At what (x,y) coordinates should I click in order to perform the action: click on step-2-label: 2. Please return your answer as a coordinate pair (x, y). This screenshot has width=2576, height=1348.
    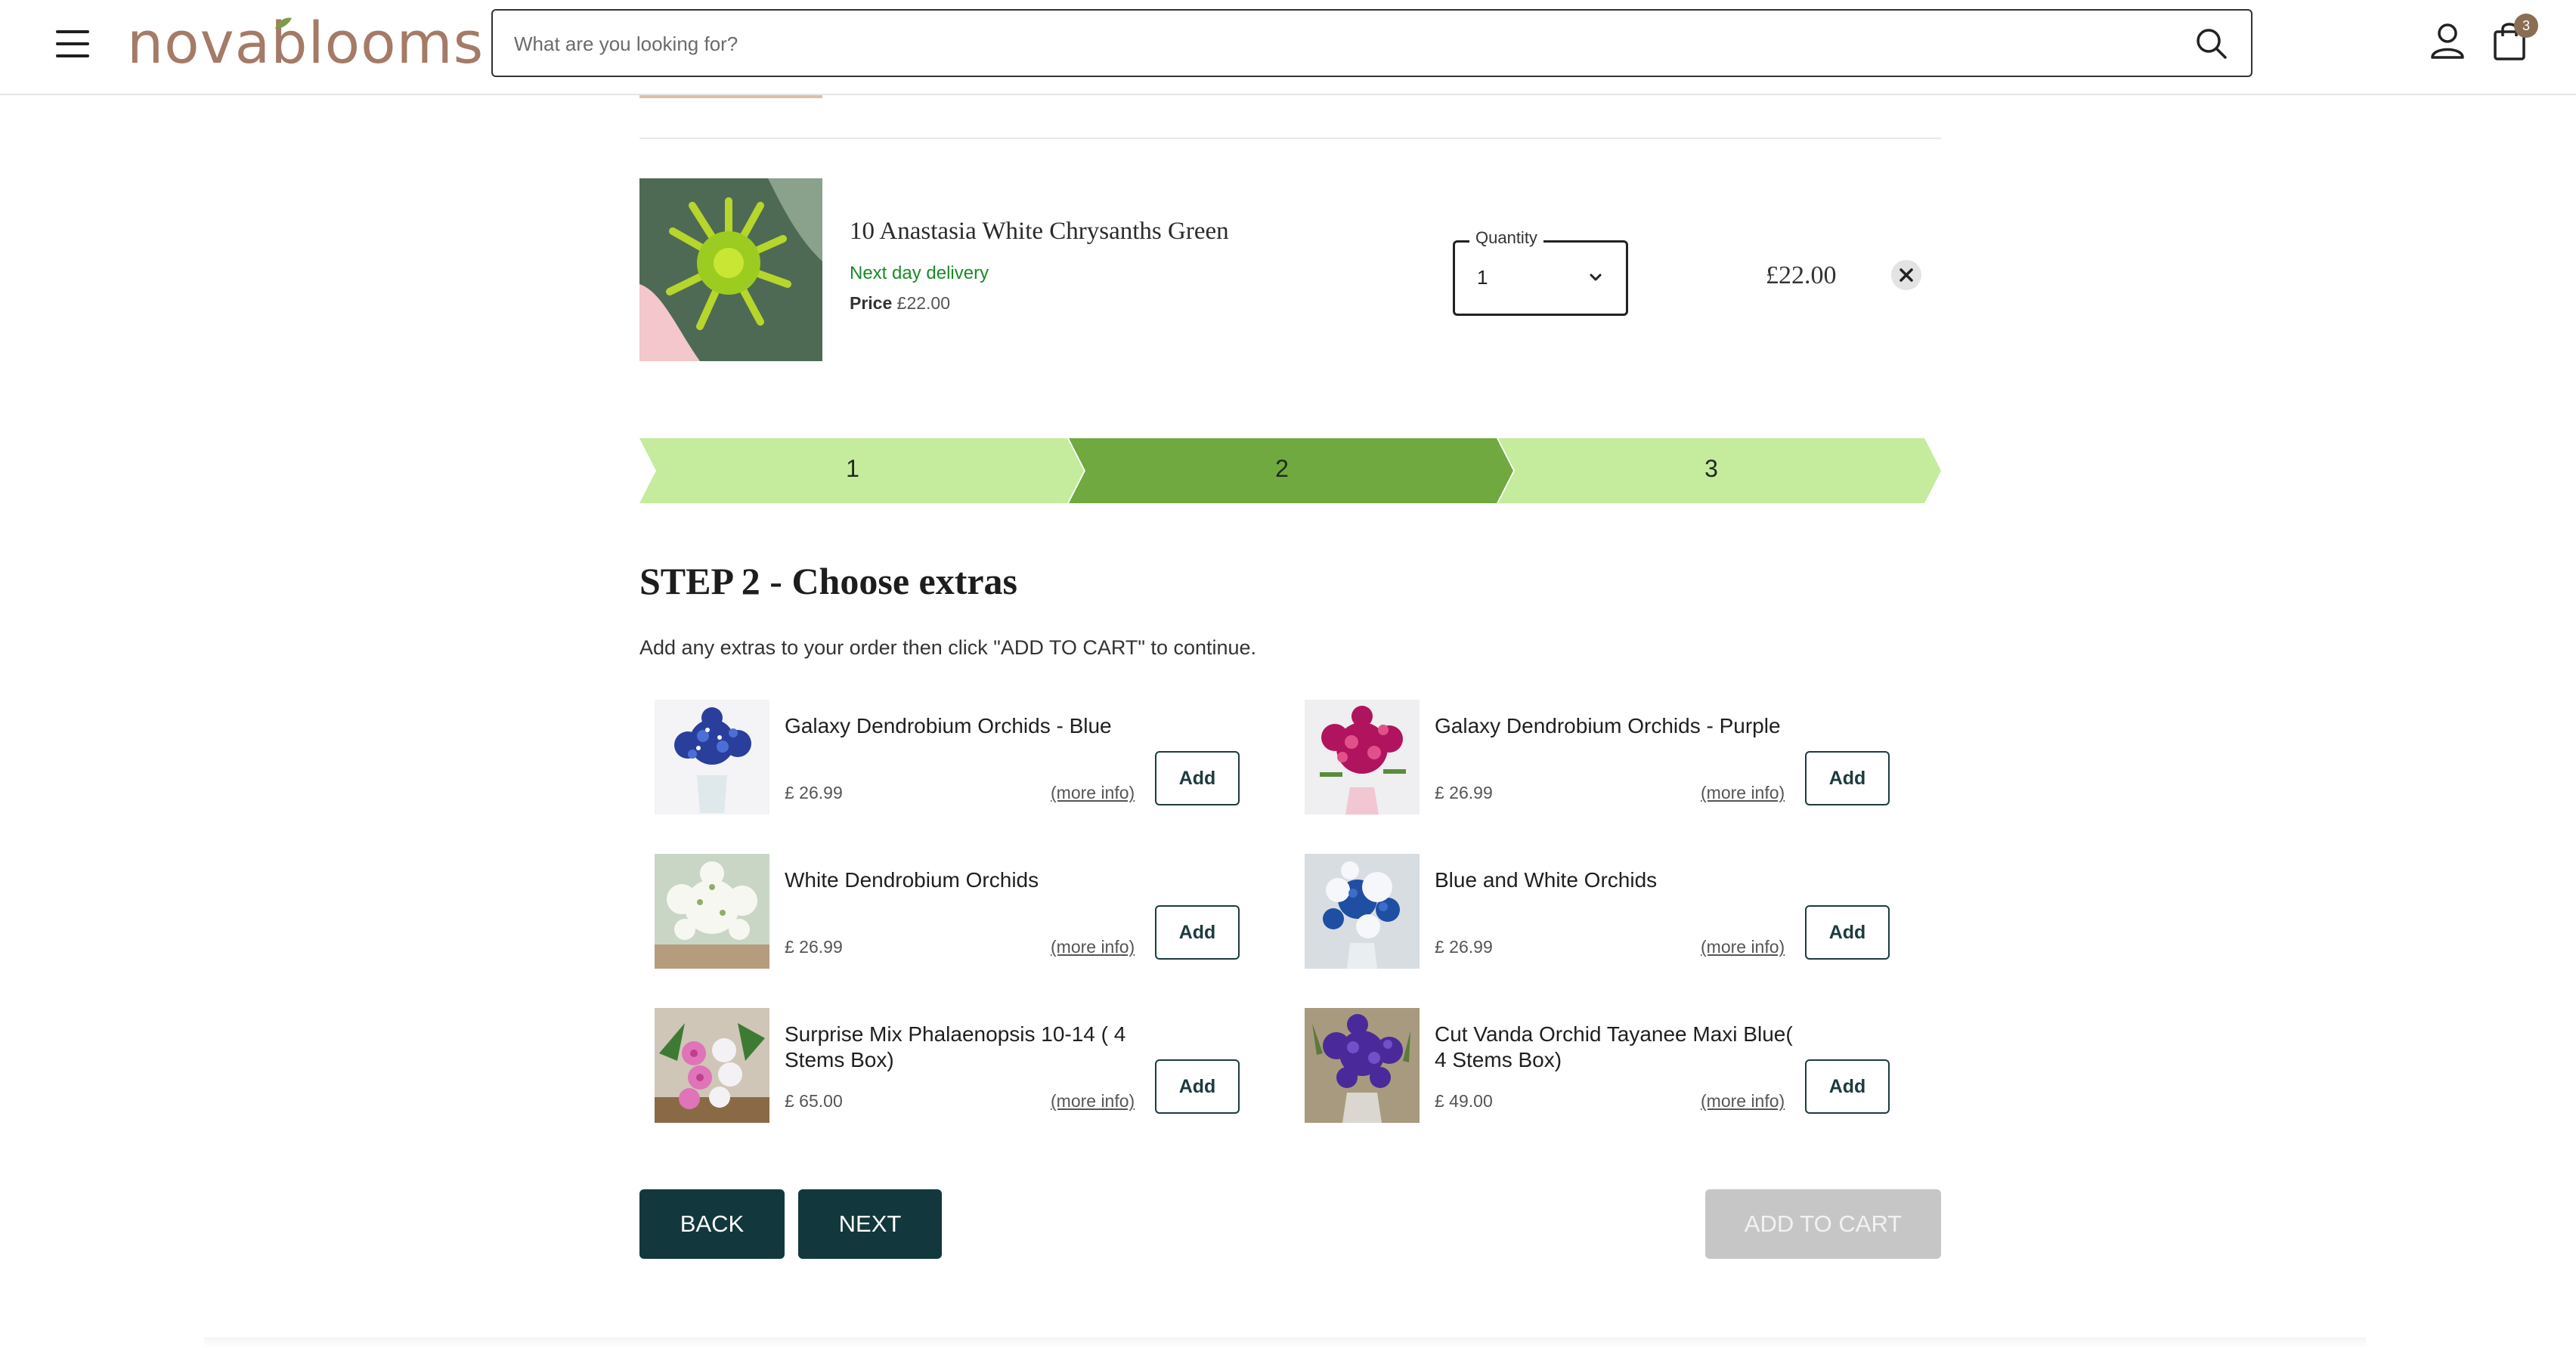
    Looking at the image, I should click on (1282, 468).